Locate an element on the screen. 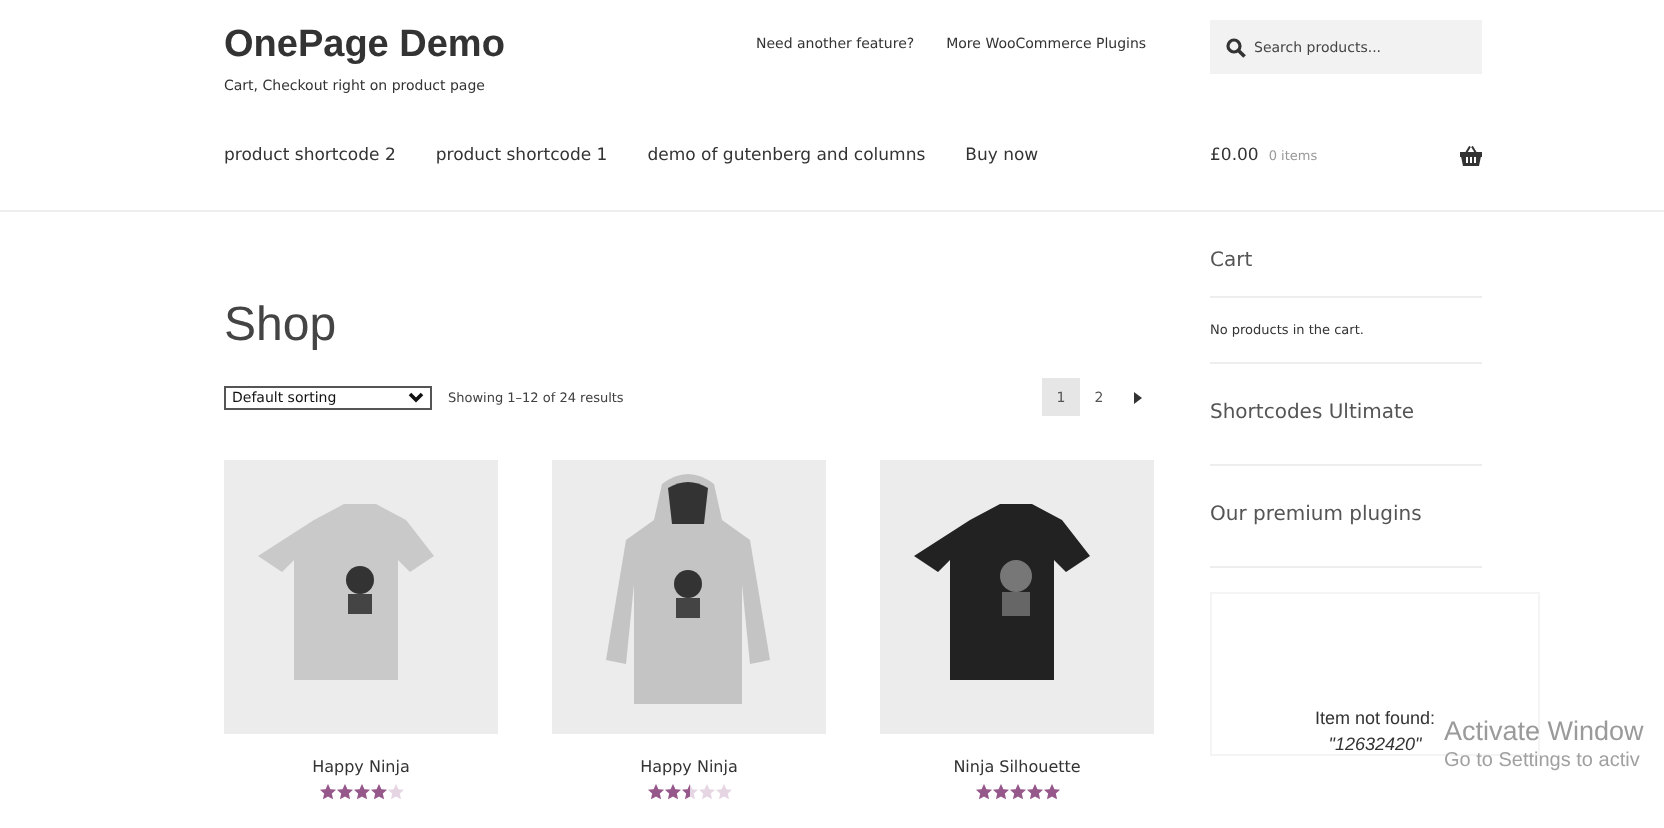 This screenshot has height=828, width=1664. page-title: Shop is located at coordinates (281, 326).